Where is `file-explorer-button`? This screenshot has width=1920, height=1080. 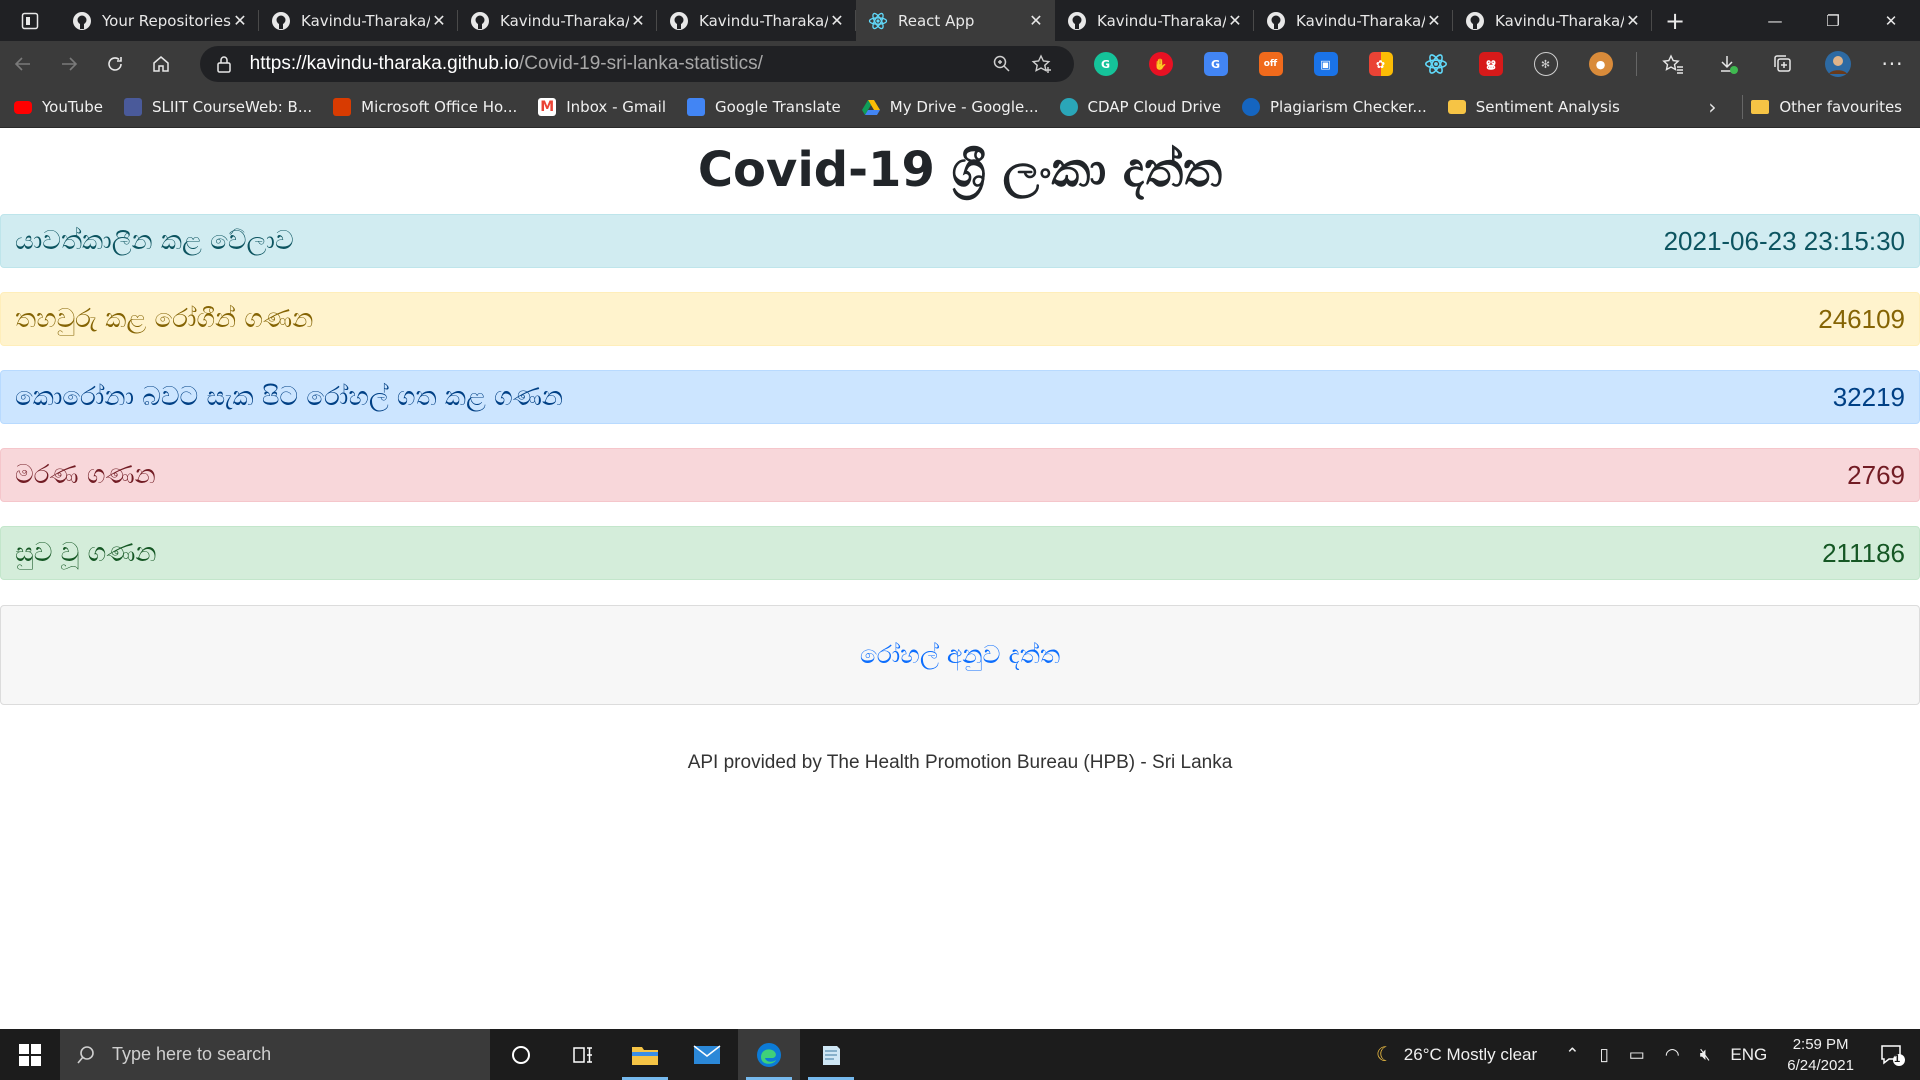
file-explorer-button is located at coordinates (645, 1054).